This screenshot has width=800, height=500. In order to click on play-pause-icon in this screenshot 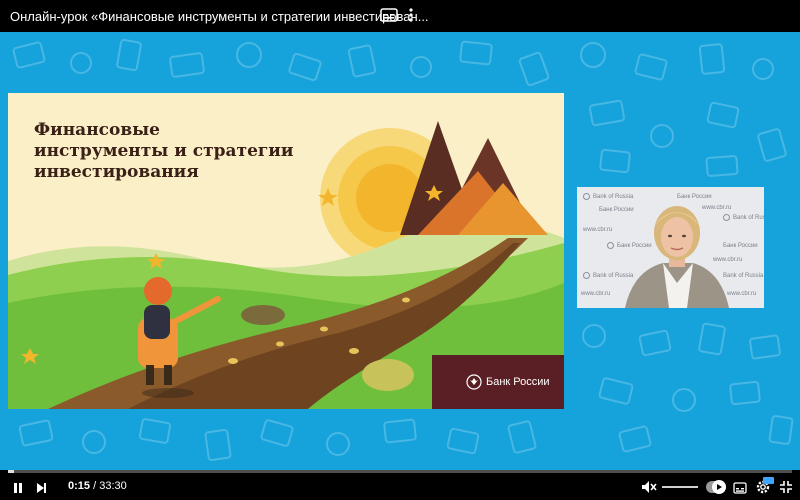, I will do `click(18, 487)`.